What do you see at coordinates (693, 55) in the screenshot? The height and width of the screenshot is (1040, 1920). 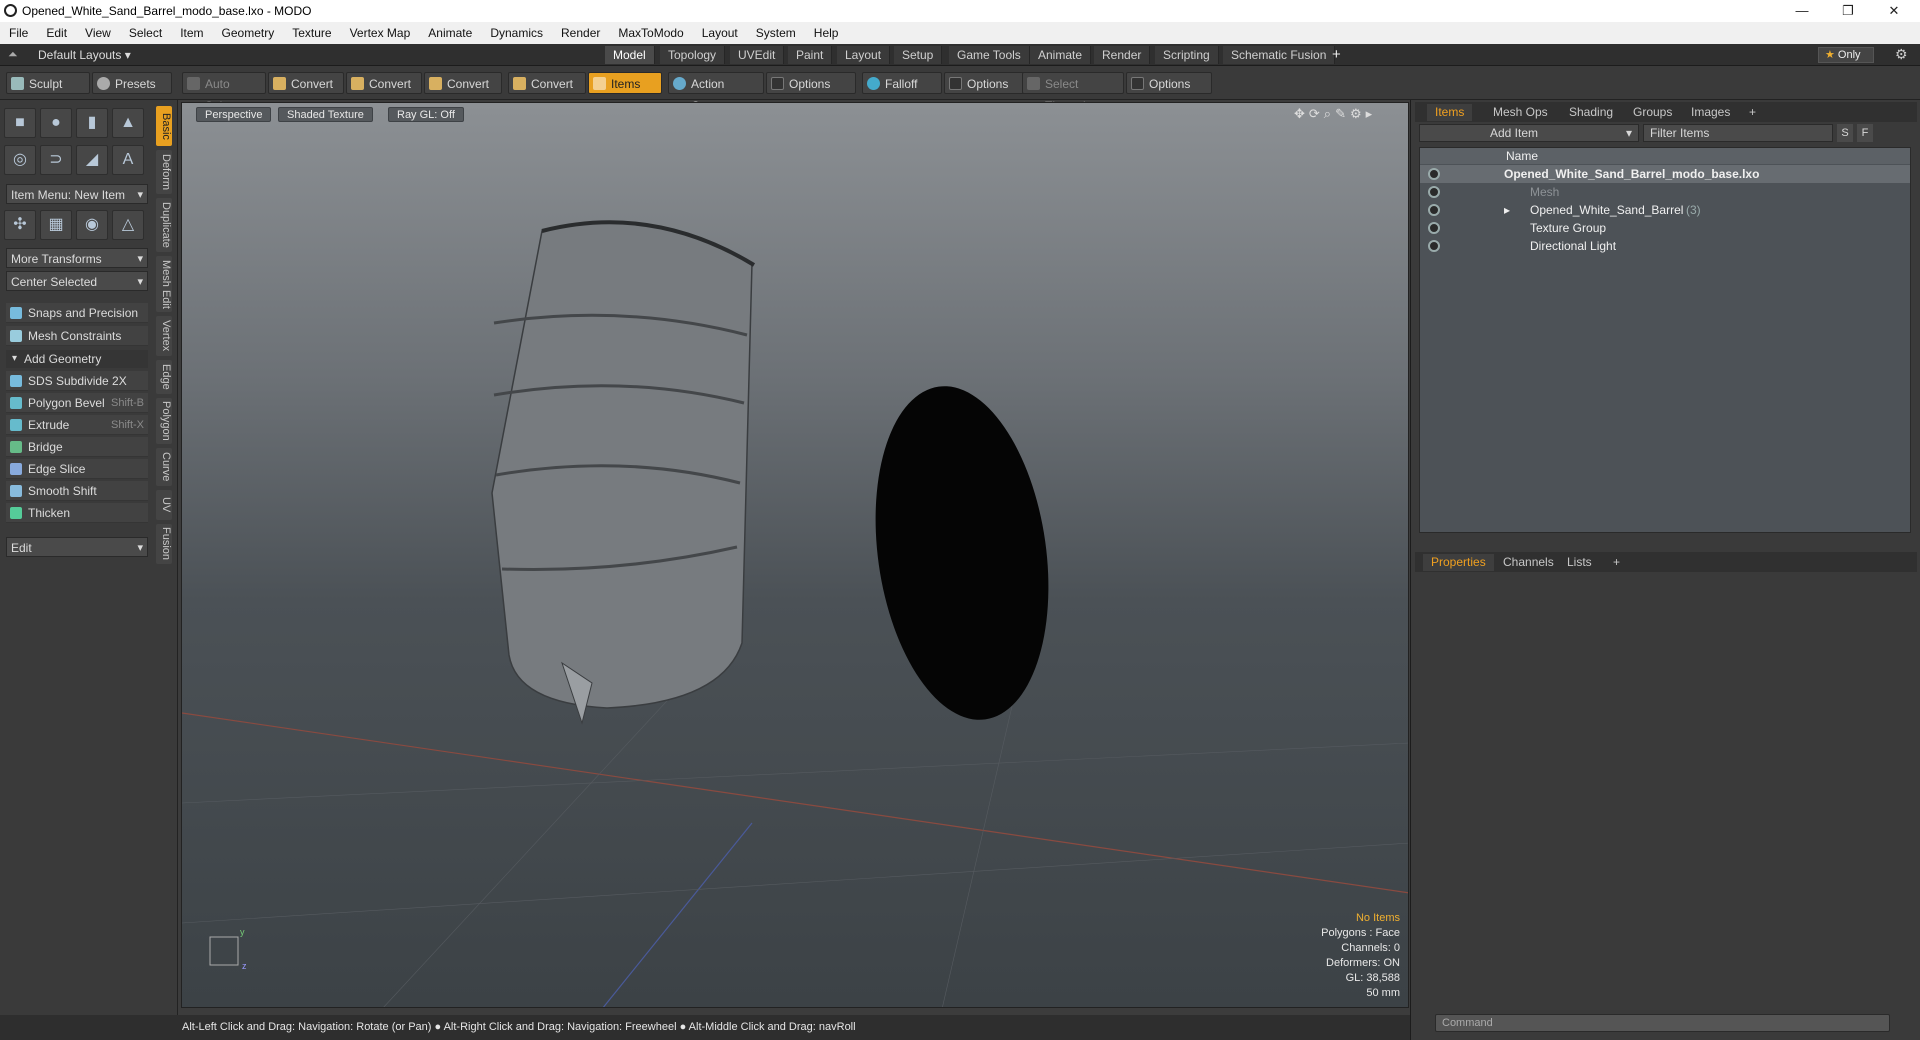 I see `tab-topology: Topology` at bounding box center [693, 55].